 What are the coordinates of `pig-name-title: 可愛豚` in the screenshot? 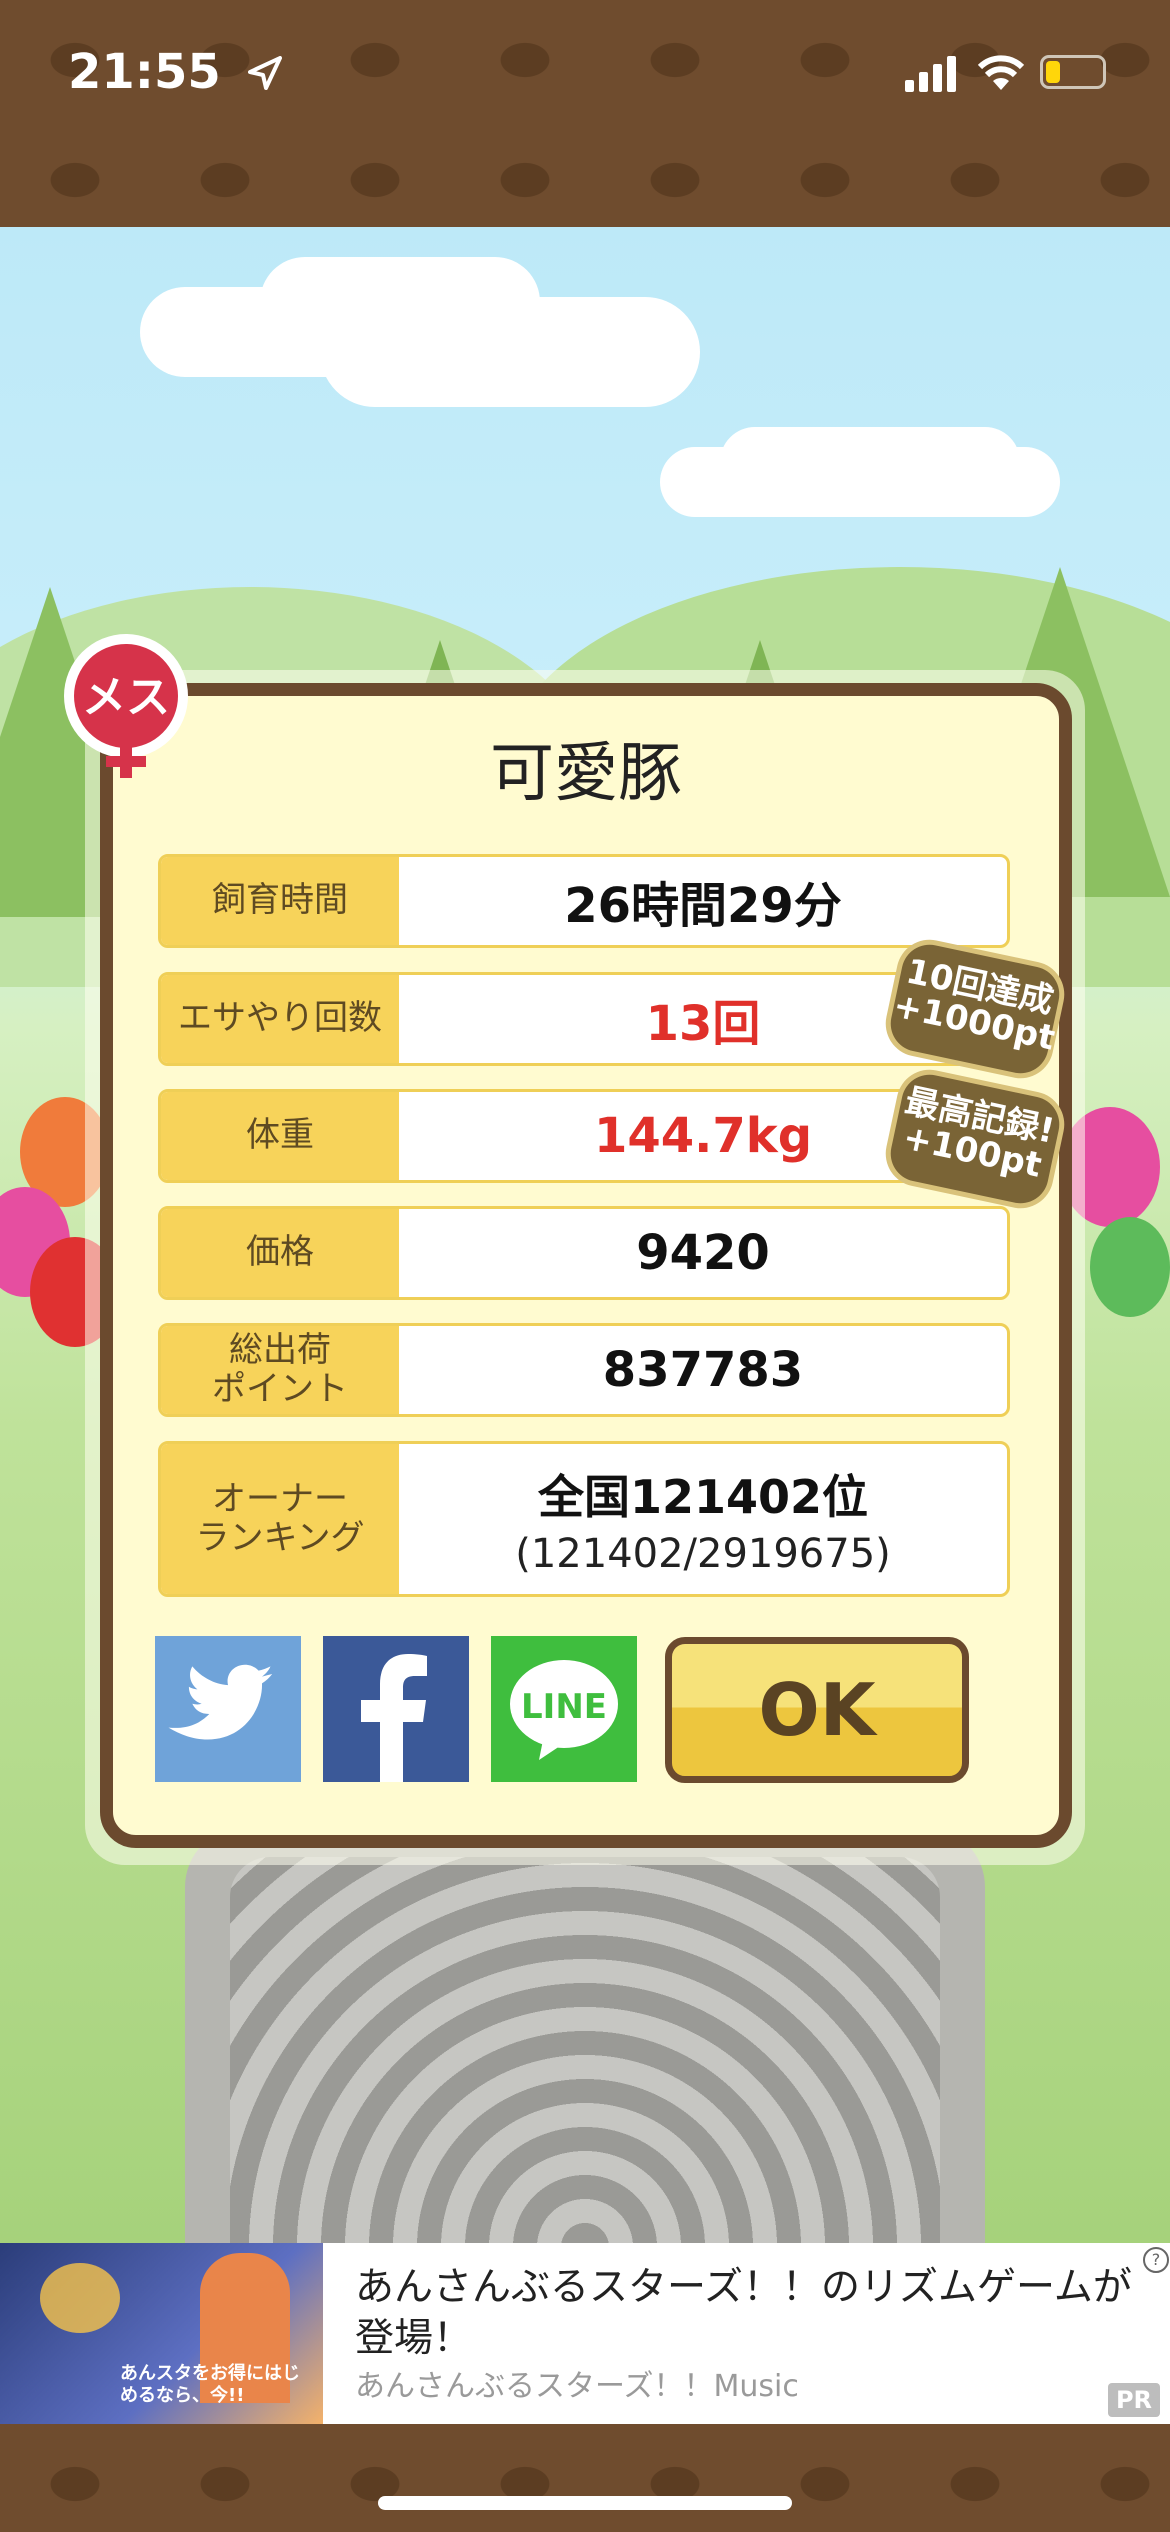 It's located at (586, 774).